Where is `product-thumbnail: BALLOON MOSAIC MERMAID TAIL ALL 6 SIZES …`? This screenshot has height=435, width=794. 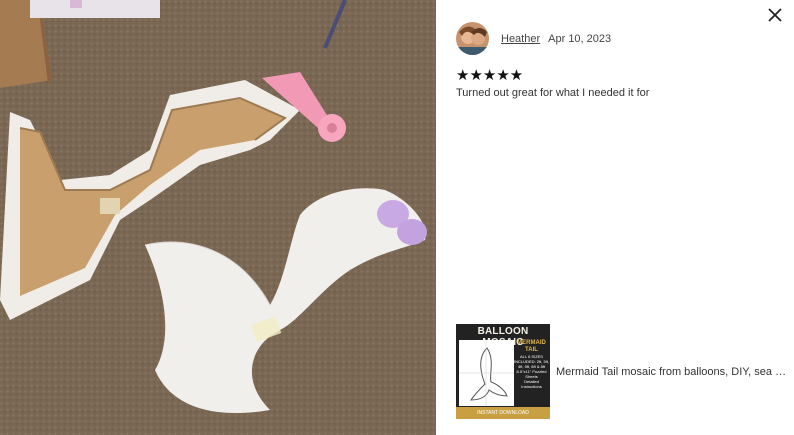
product-thumbnail: BALLOON MOSAIC MERMAID TAIL ALL 6 SIZES … is located at coordinates (503, 371).